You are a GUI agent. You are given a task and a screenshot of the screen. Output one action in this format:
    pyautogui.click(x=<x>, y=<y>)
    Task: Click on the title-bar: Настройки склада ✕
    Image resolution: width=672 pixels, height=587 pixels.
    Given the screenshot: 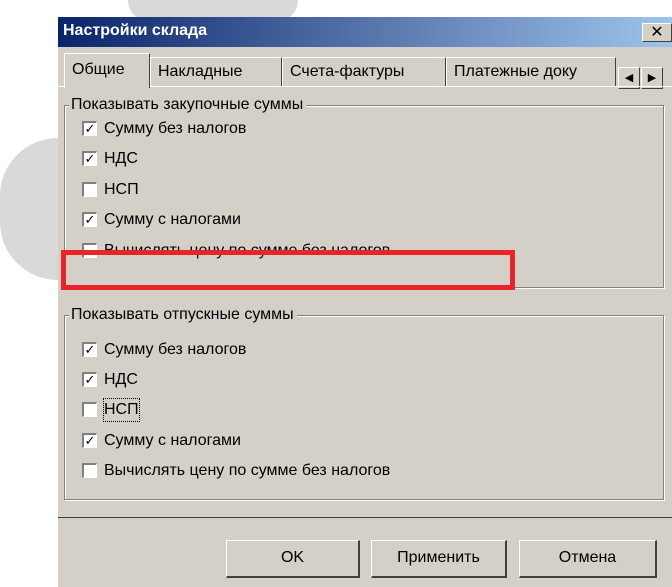 What is the action you would take?
    pyautogui.click(x=365, y=32)
    